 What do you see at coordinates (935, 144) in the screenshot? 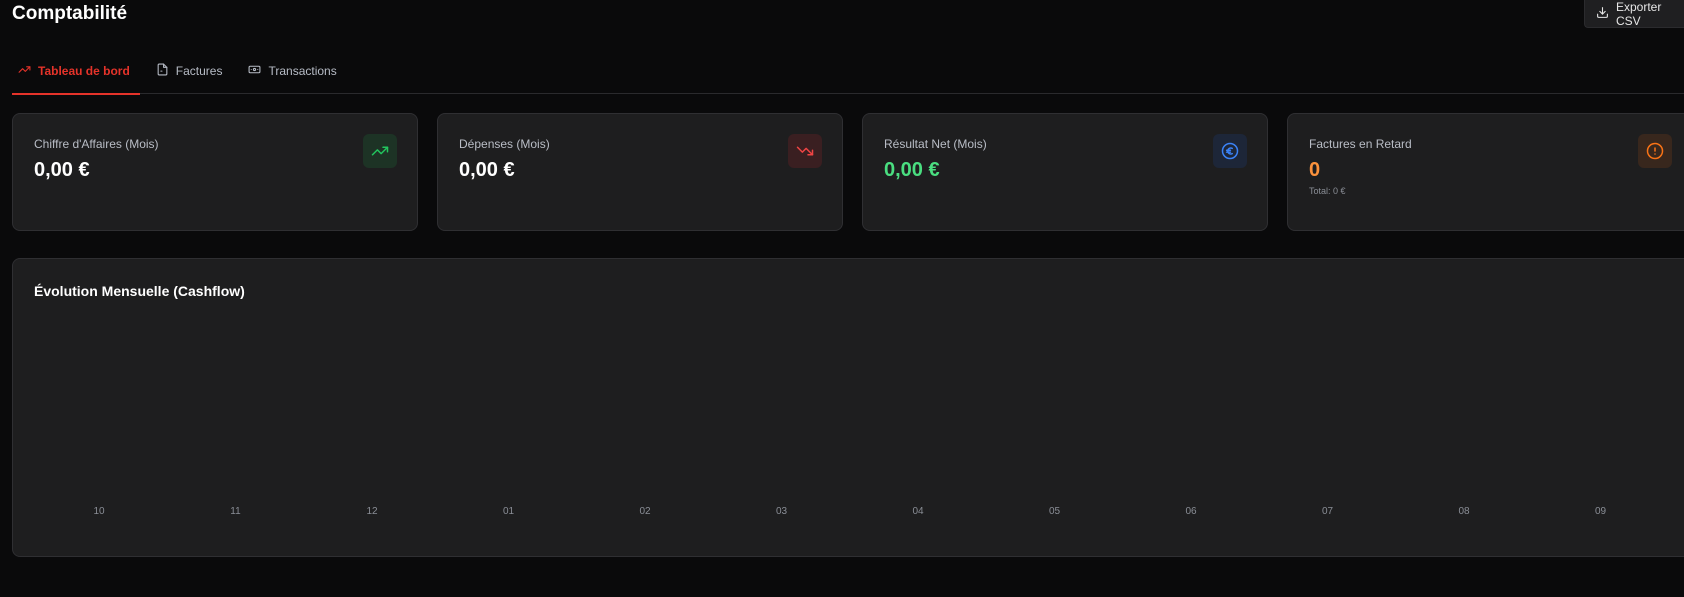
I see `card-label: Résultat Net (Mois)` at bounding box center [935, 144].